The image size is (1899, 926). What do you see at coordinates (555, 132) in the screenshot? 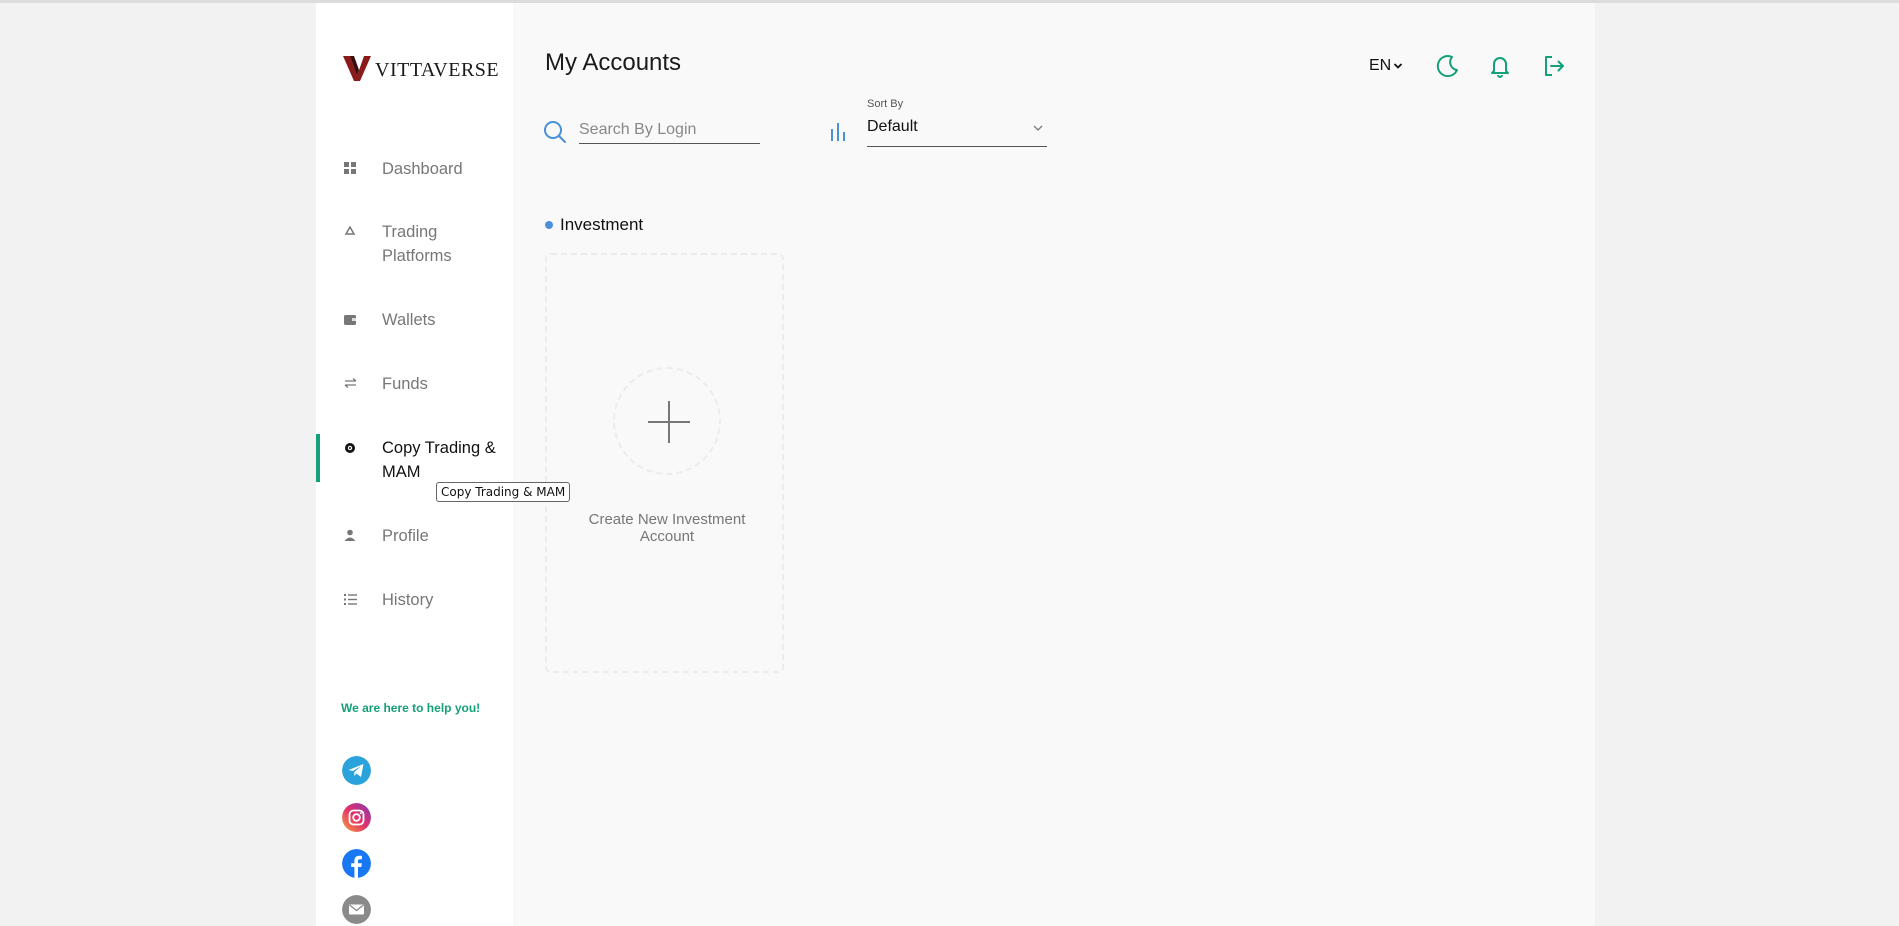
I see `search-icon` at bounding box center [555, 132].